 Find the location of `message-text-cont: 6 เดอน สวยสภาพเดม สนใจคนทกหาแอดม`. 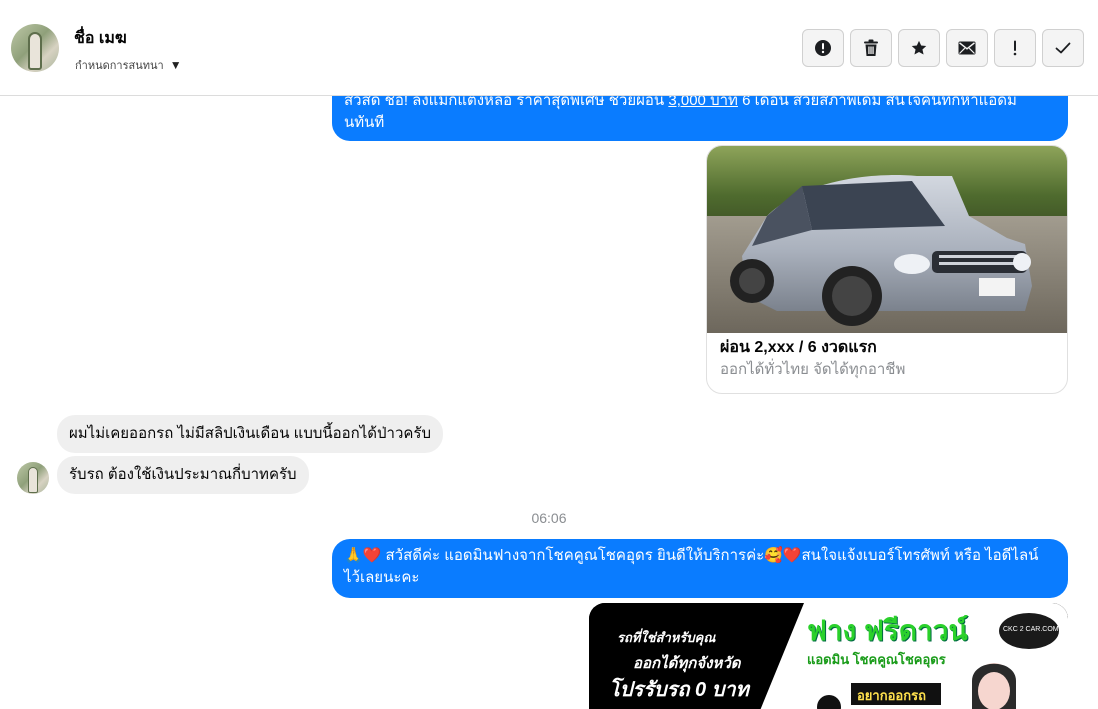

message-text-cont: 6 เดอน สวยสภาพเดม สนใจคนทกหาแอดม is located at coordinates (877, 102).